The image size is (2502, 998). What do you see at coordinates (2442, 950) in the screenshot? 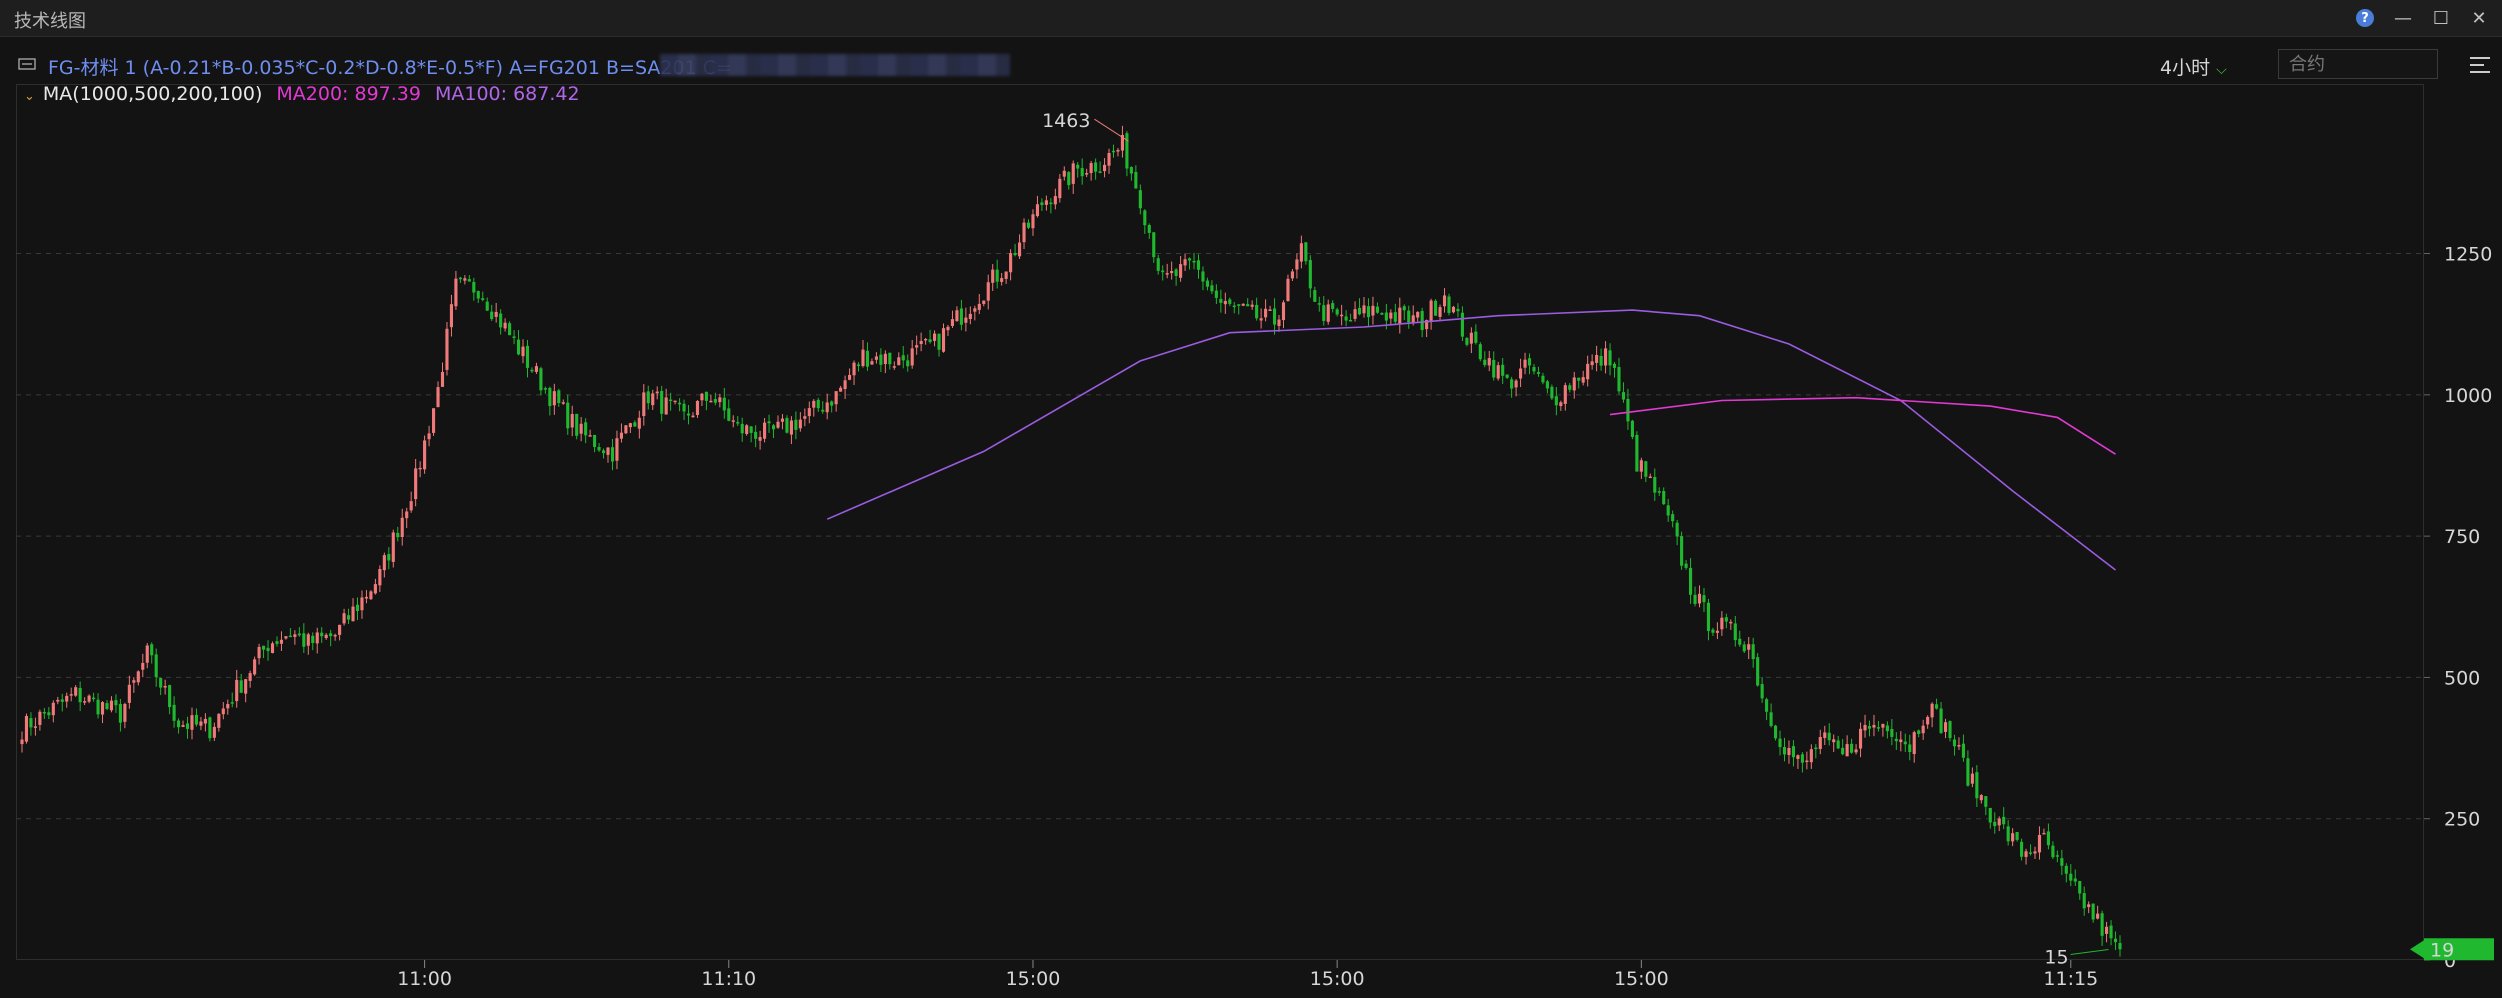
I see `last-price-label: 19` at bounding box center [2442, 950].